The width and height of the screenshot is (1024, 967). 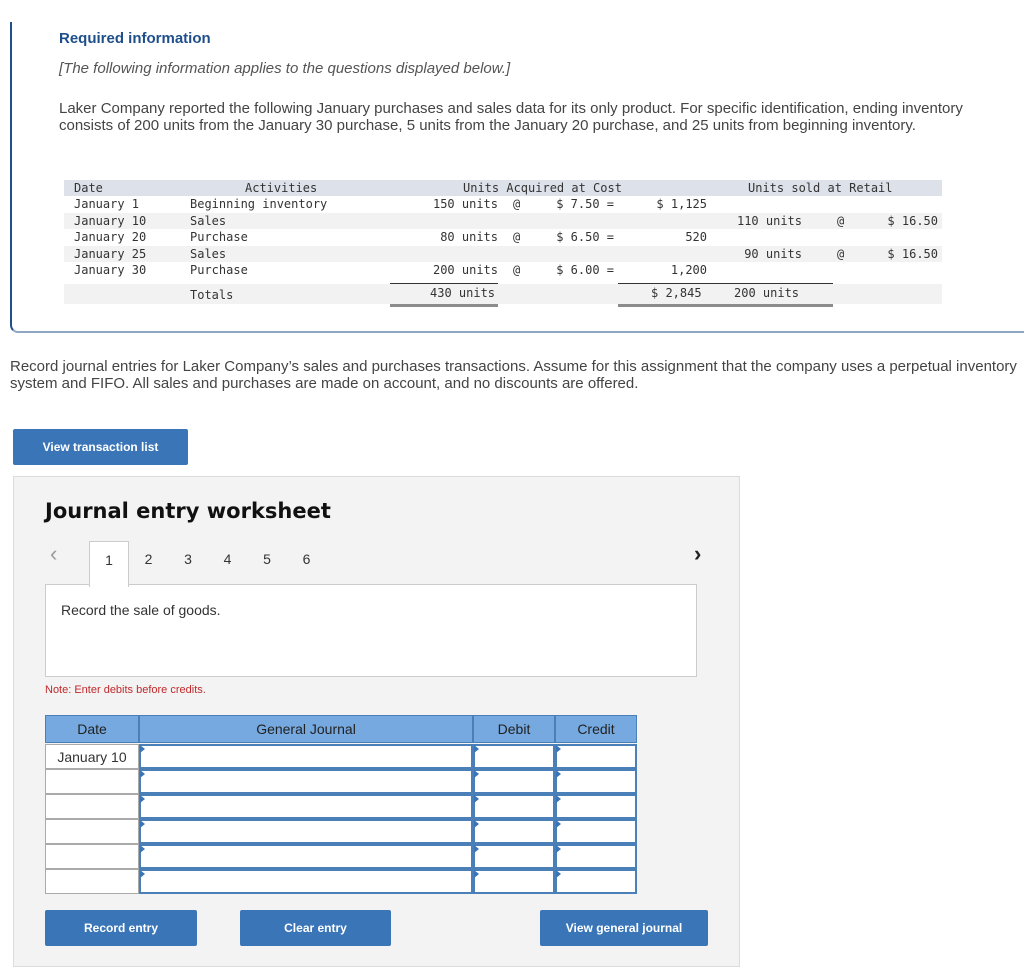 I want to click on double-underline-acq-units, so click(x=444, y=305).